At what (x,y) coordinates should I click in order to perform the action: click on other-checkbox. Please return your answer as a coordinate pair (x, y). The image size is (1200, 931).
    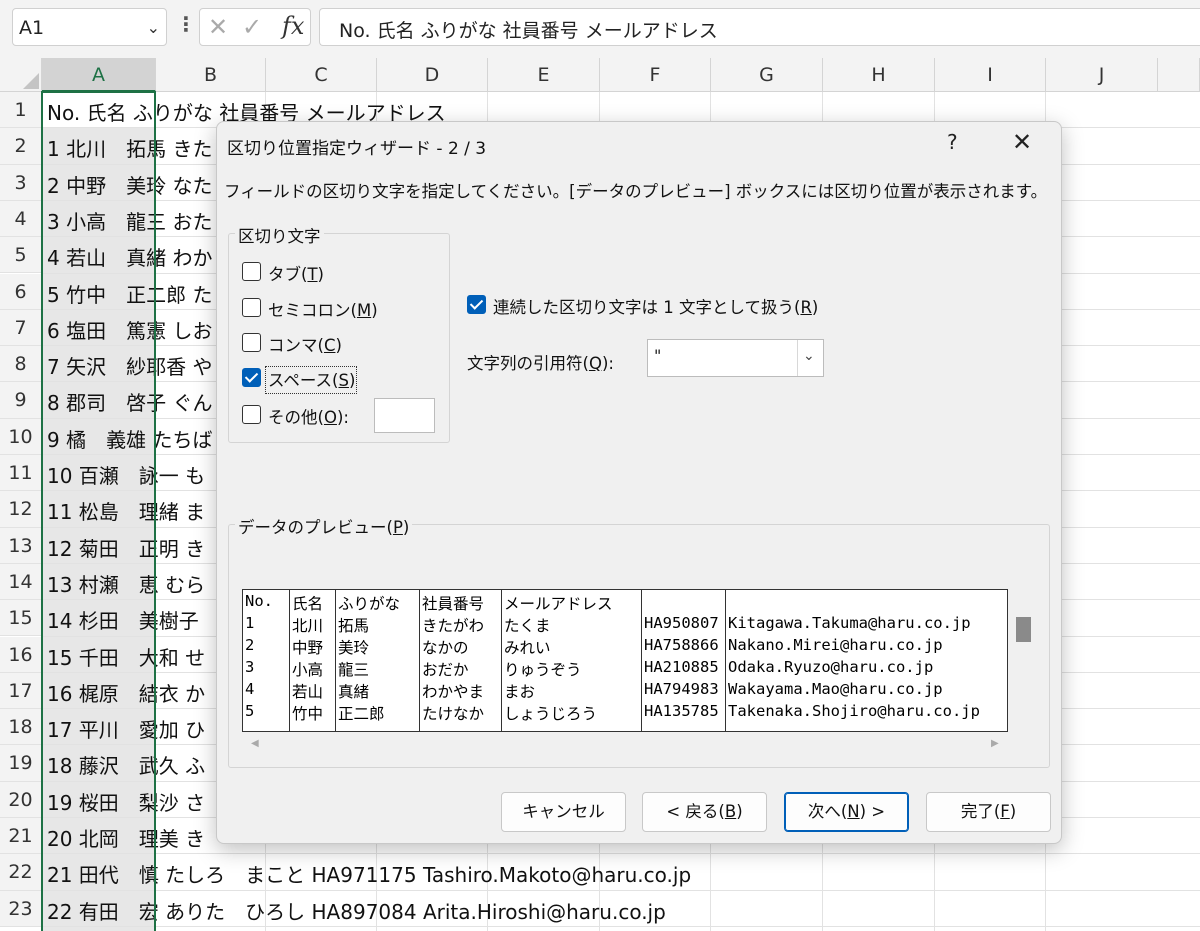
    Looking at the image, I should click on (251, 414).